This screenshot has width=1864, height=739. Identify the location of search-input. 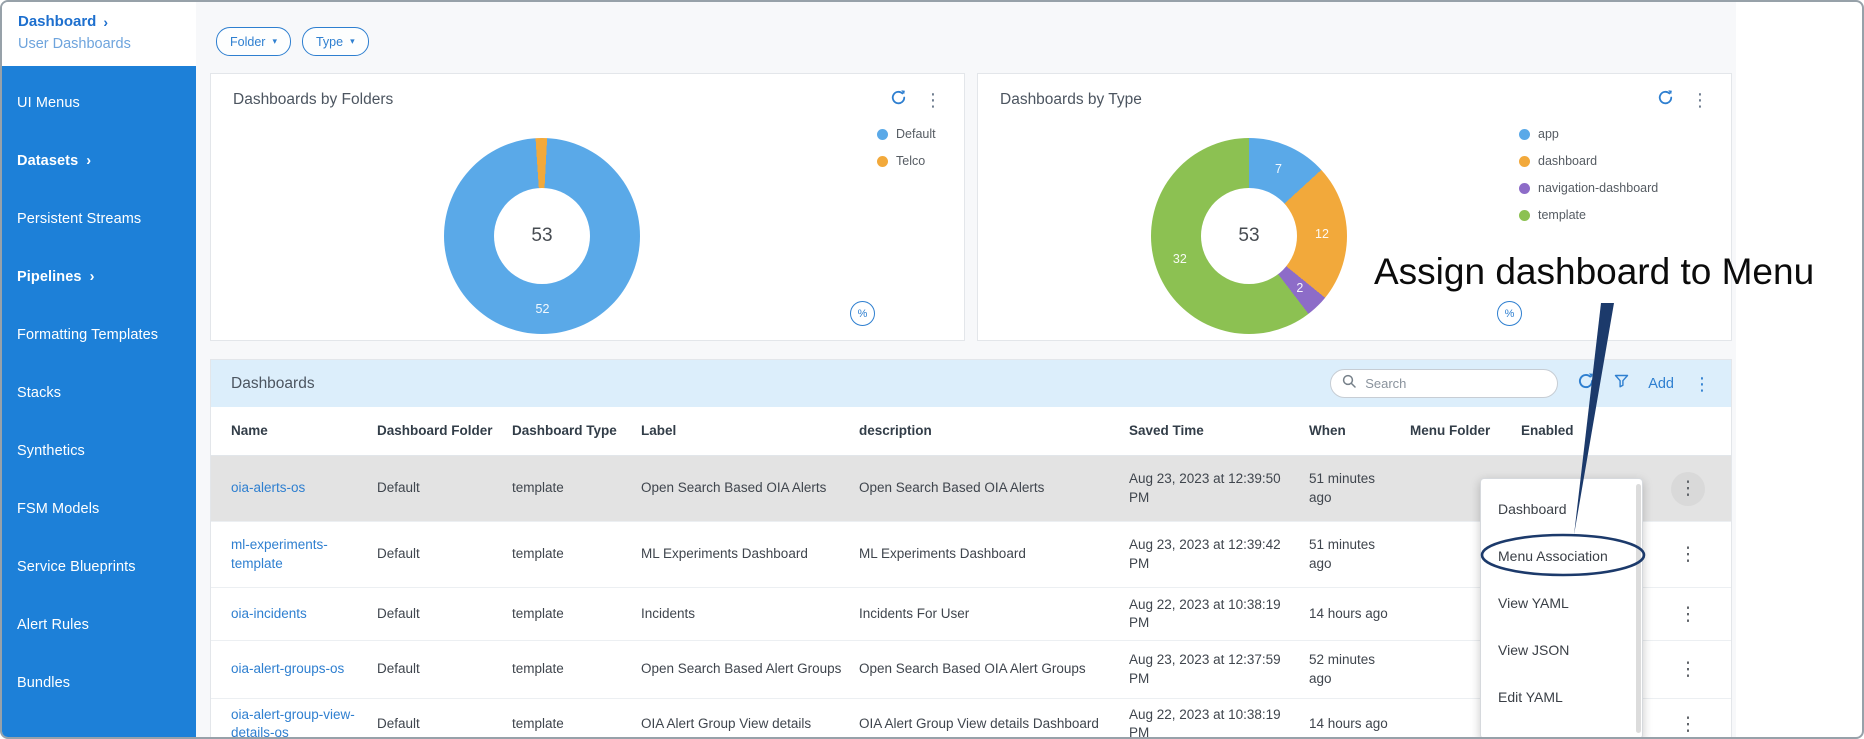
(1455, 383).